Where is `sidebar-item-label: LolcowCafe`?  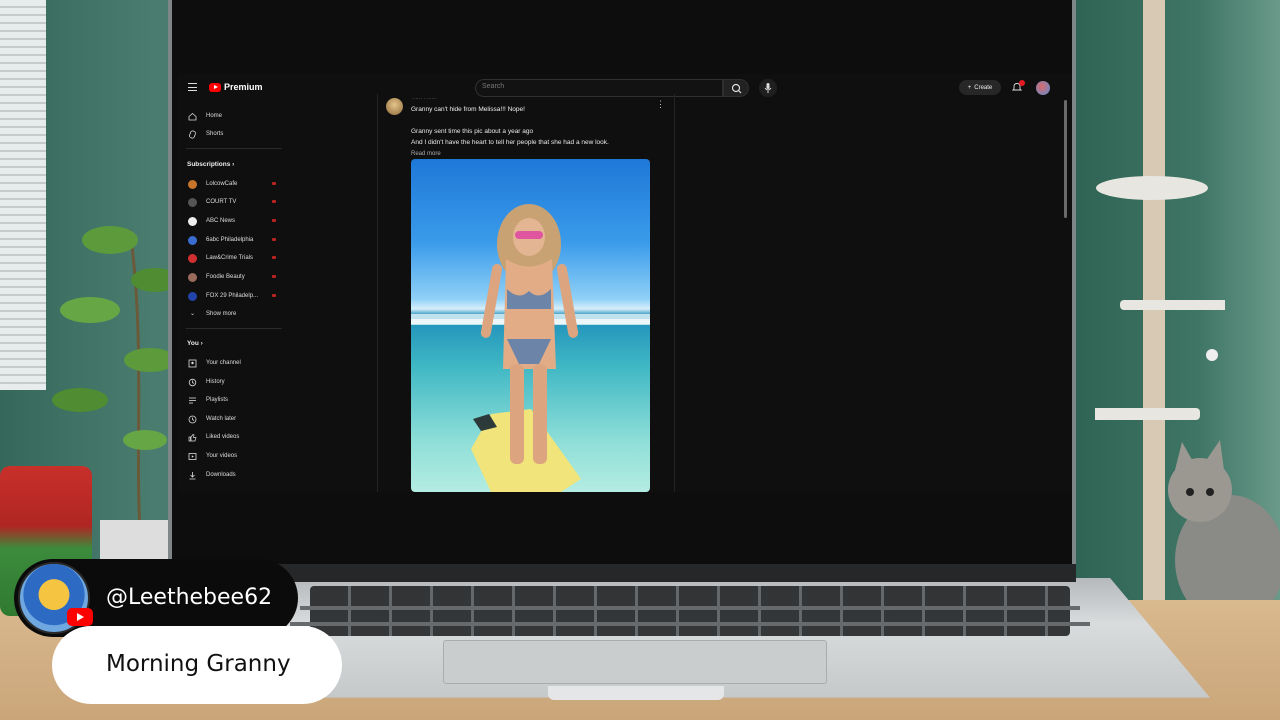
sidebar-item-label: LolcowCafe is located at coordinates (222, 184).